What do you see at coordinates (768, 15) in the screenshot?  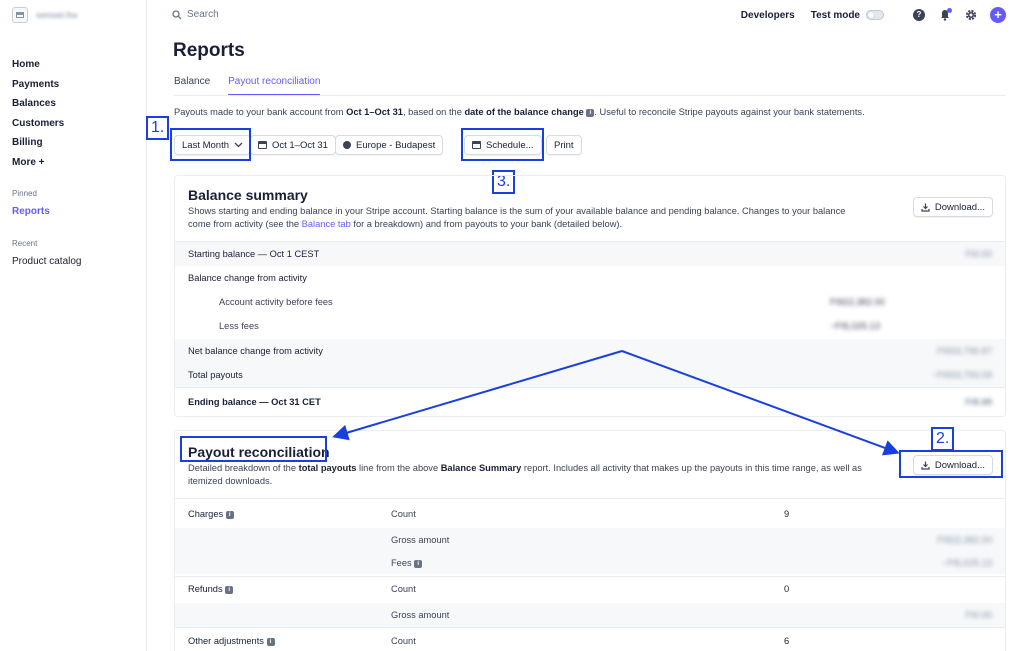 I see `developers-link: Developers` at bounding box center [768, 15].